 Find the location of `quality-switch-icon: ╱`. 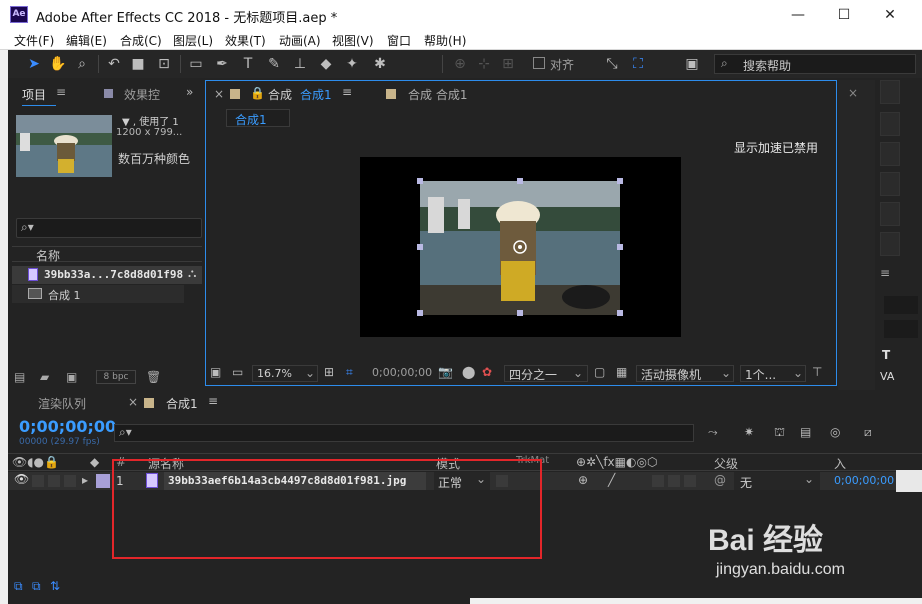

quality-switch-icon: ╱ is located at coordinates (611, 480).